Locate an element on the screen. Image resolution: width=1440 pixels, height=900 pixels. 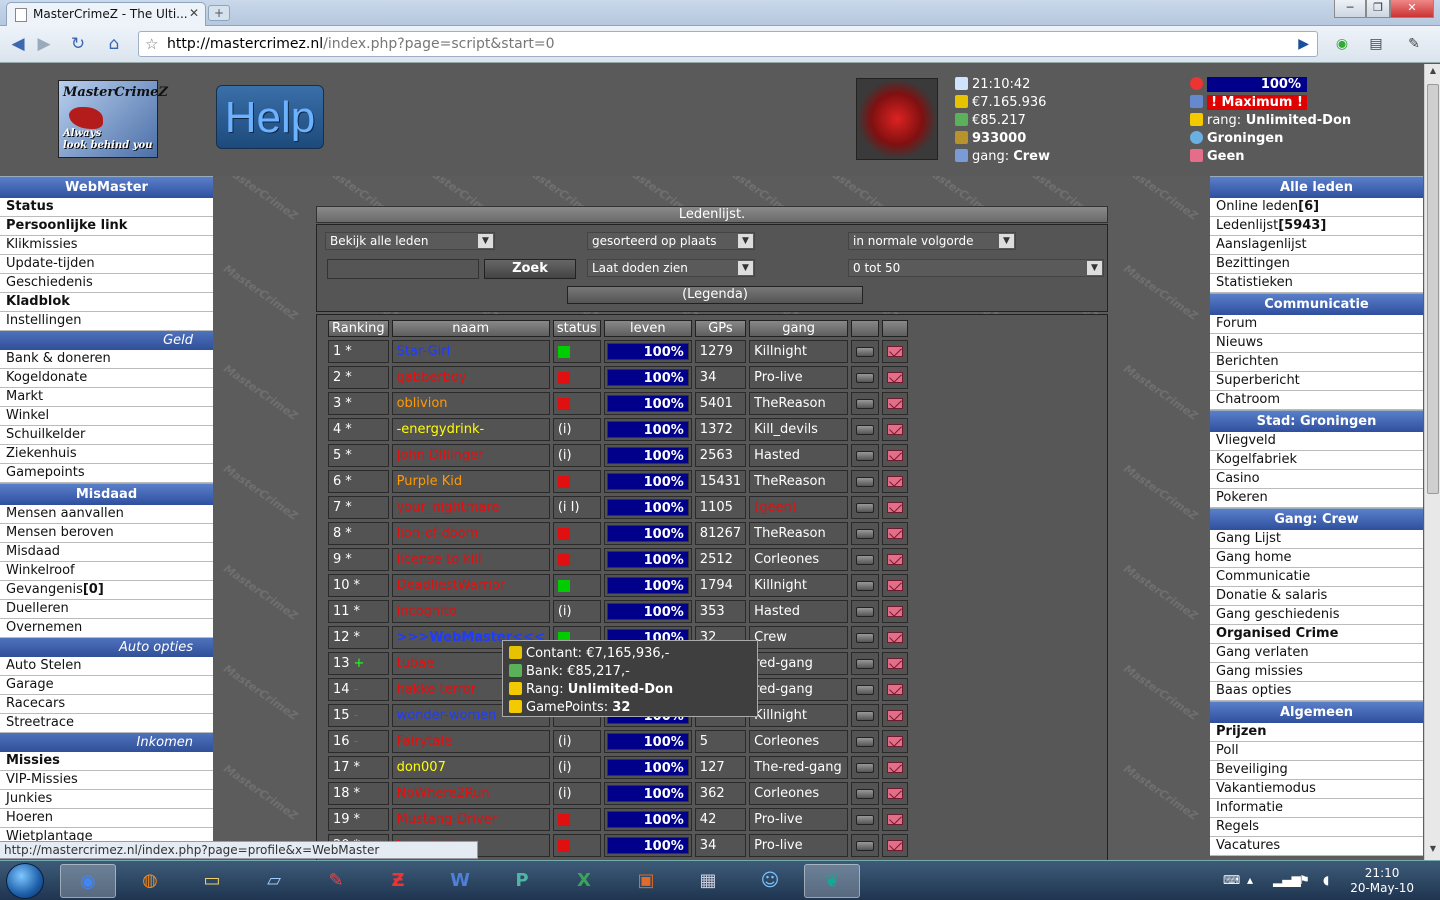
right-menu-item-poll: Poll is located at coordinates (1316, 751).